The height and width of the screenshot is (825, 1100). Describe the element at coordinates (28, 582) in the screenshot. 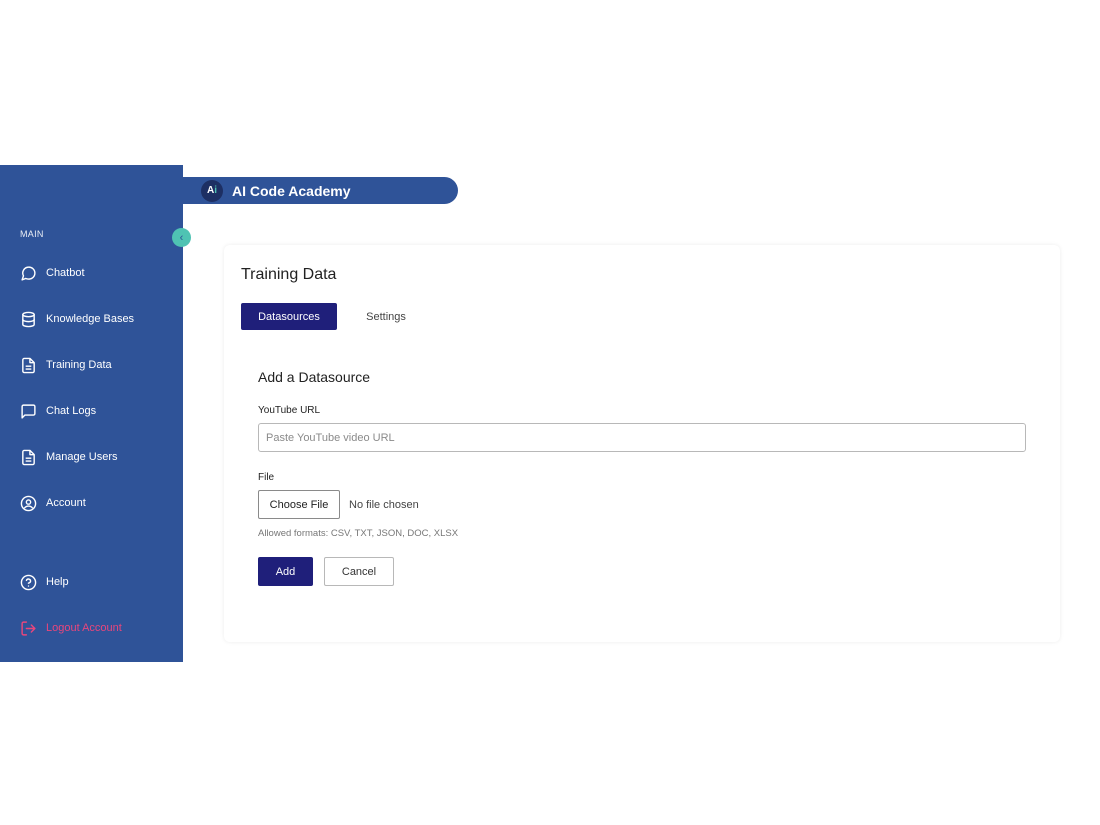

I see `help-circle-icon` at that location.